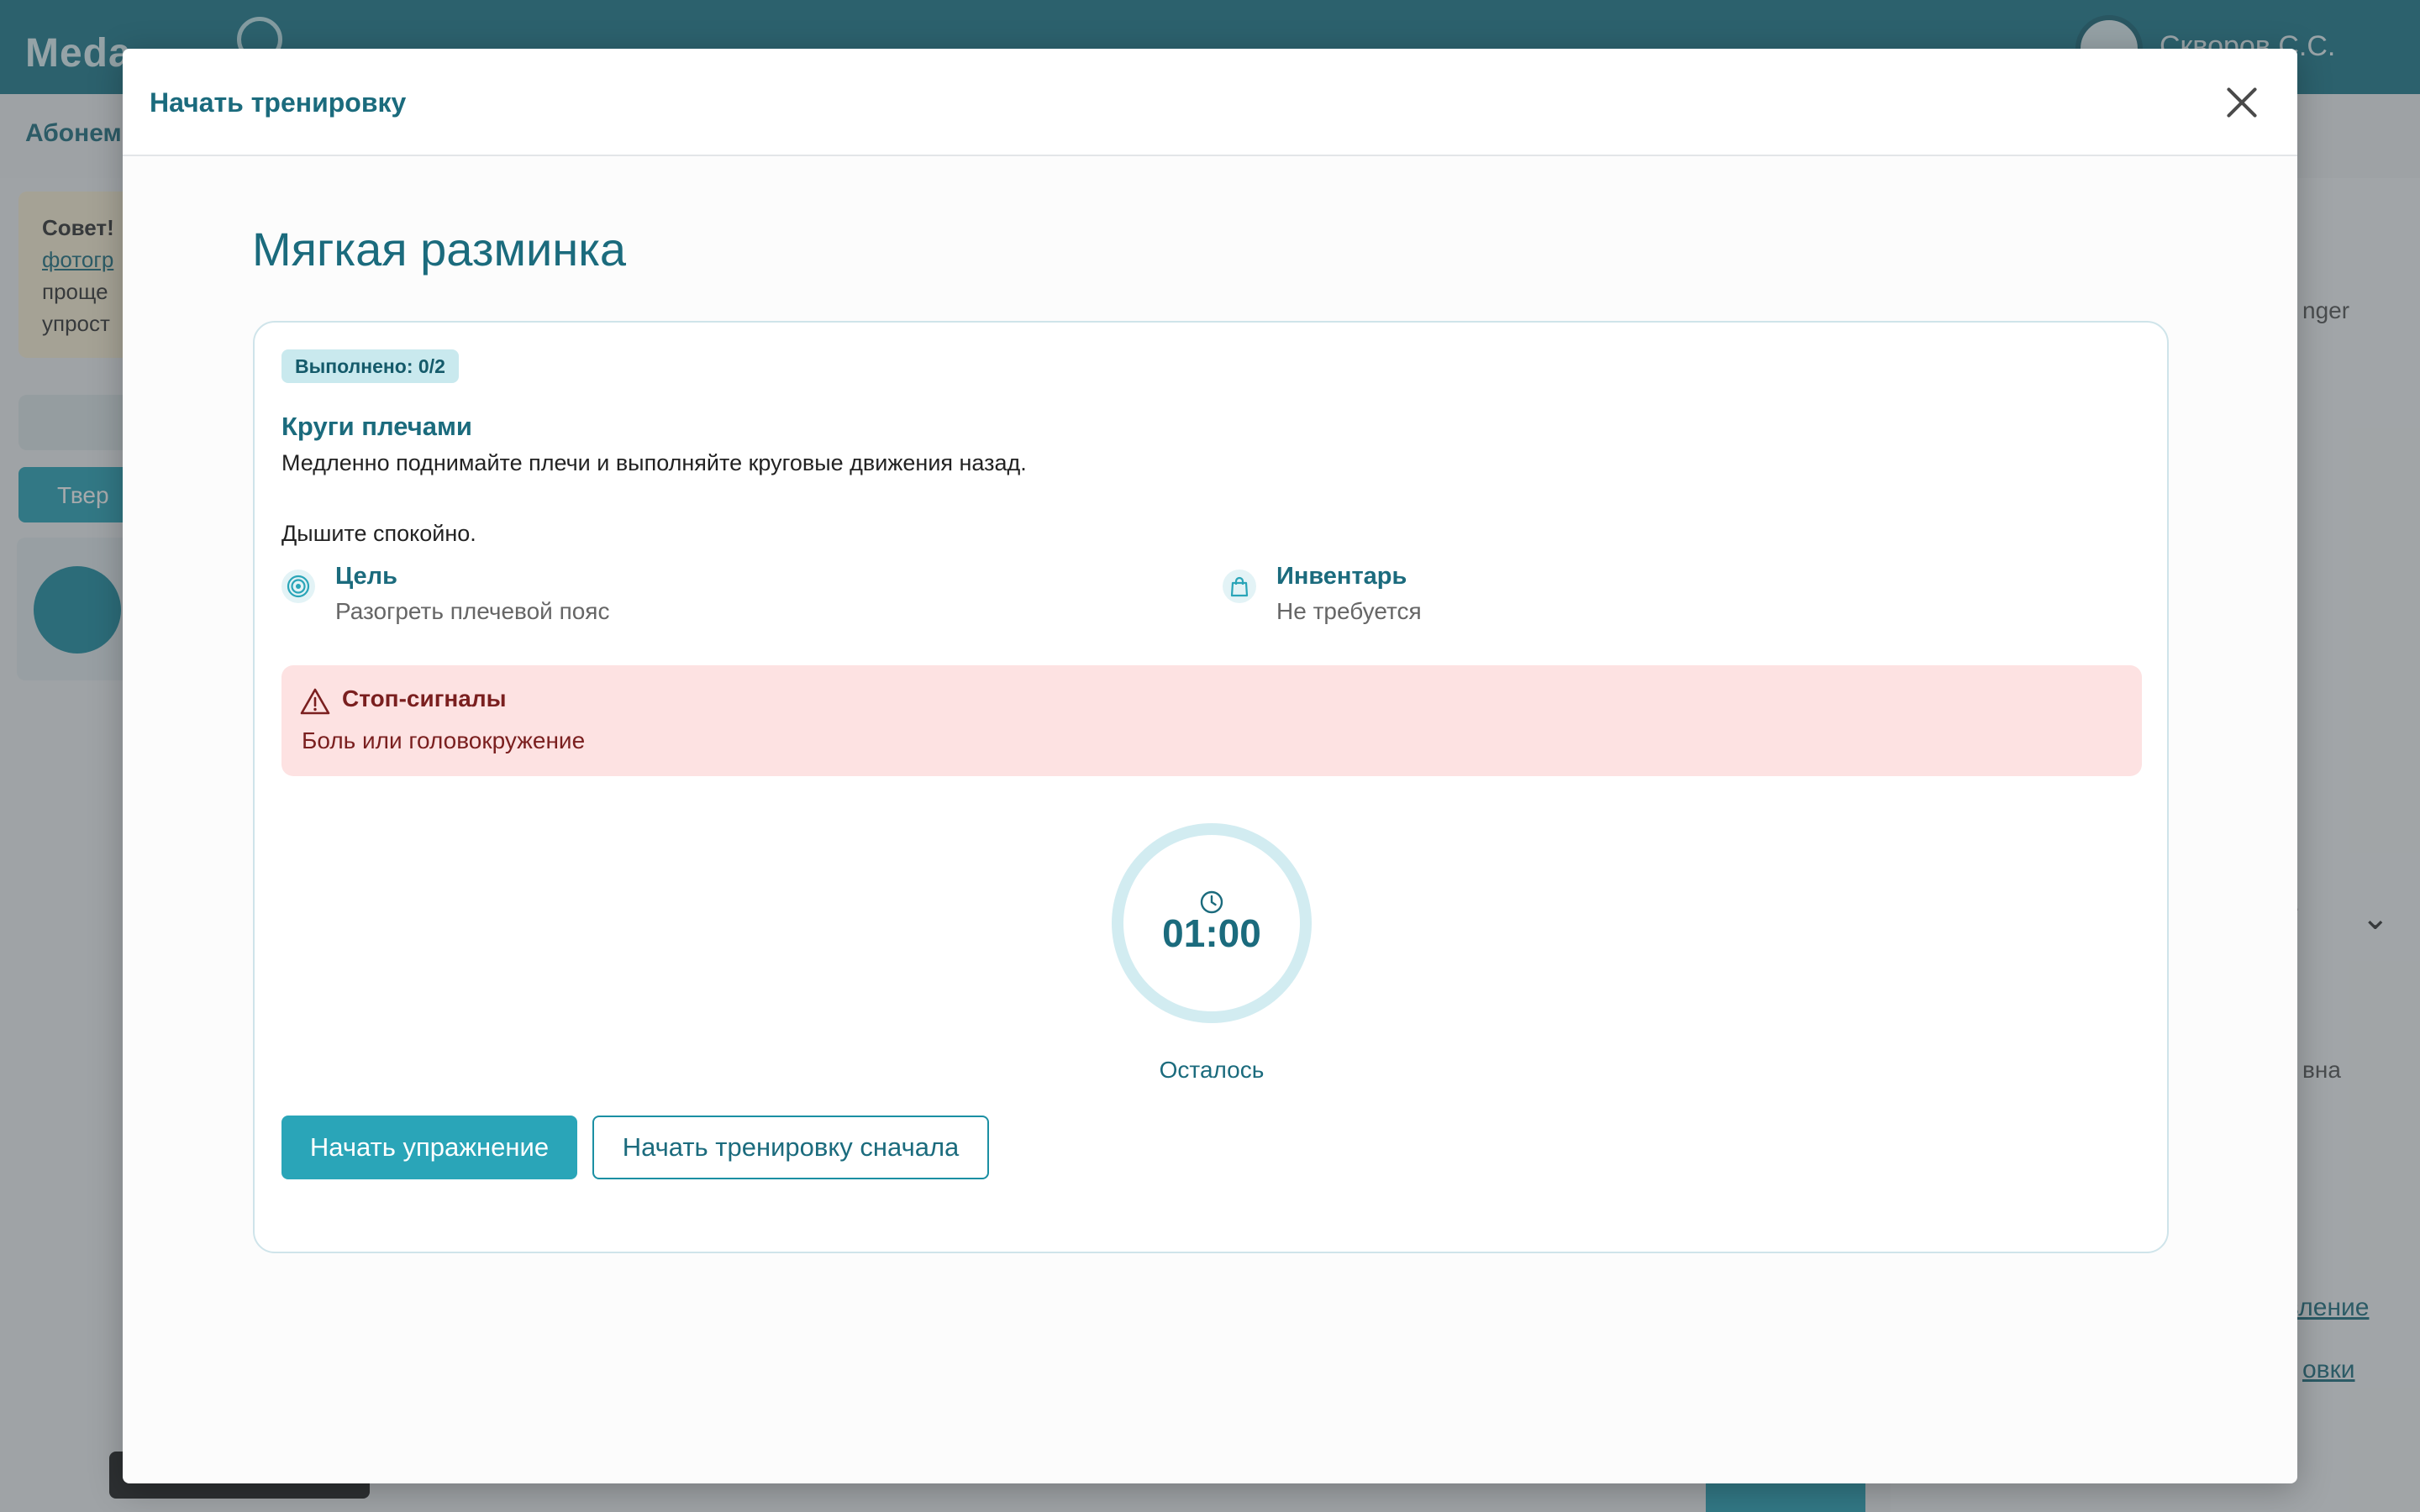 Image resolution: width=2420 pixels, height=1512 pixels. Describe the element at coordinates (472, 611) in the screenshot. I see `goal-value: Разогреть плечевой пояс` at that location.